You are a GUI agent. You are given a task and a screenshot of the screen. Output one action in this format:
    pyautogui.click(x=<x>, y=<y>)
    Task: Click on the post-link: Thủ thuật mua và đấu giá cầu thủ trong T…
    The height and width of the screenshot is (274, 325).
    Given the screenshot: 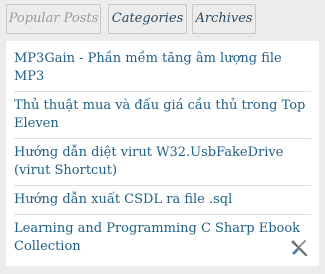 What is the action you would take?
    pyautogui.click(x=159, y=114)
    